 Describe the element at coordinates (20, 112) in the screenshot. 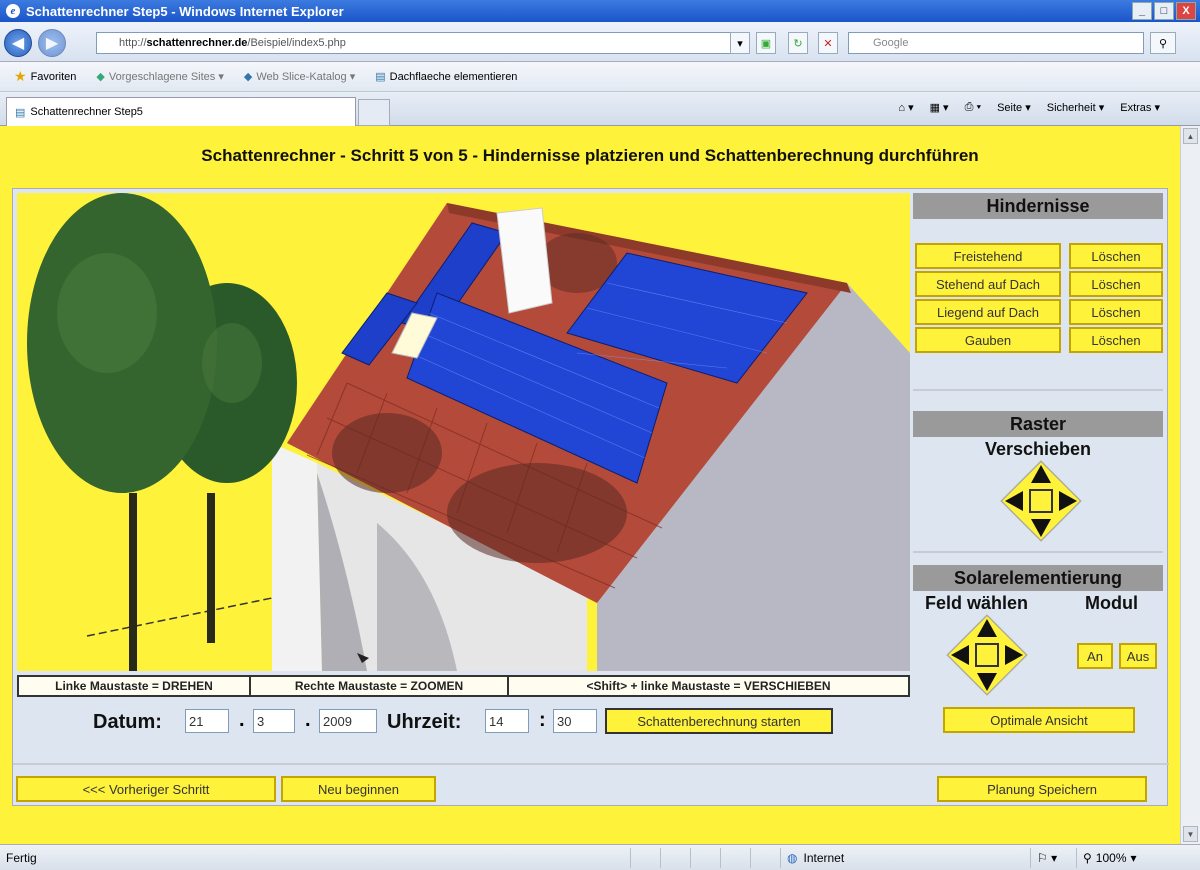

I see `ie-page-icon: ▤` at that location.